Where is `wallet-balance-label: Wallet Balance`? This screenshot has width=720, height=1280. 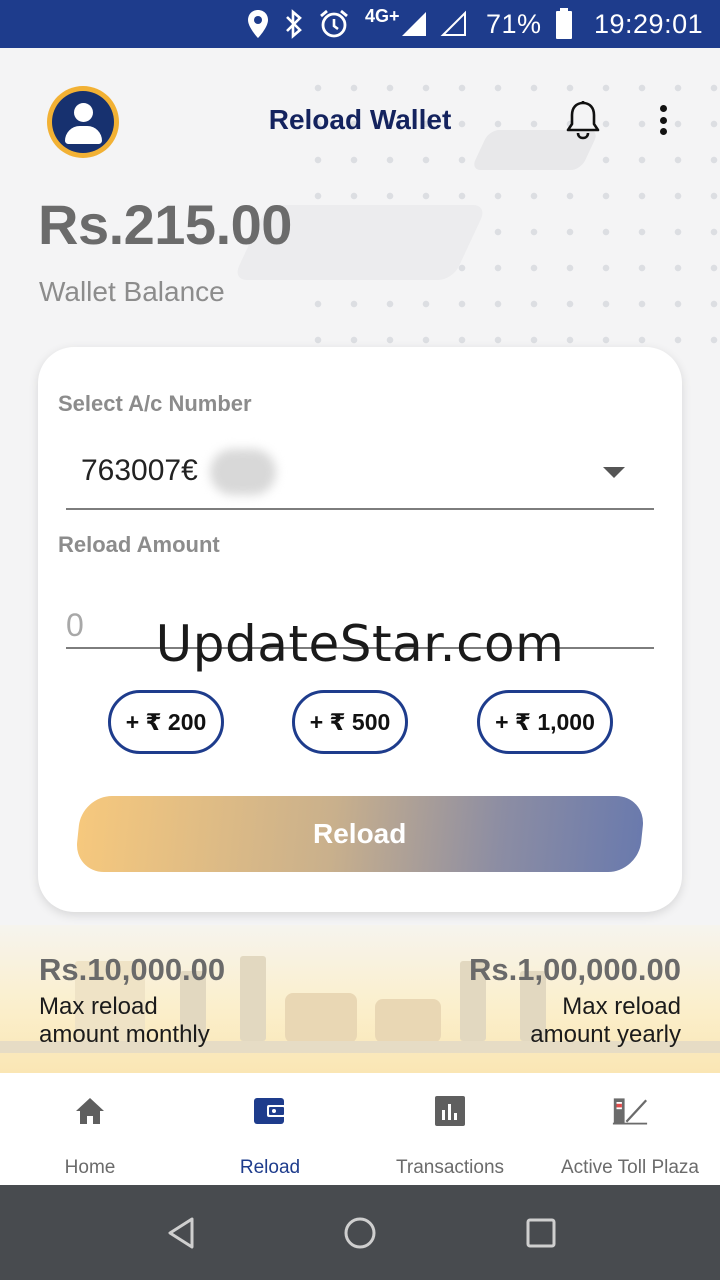 wallet-balance-label: Wallet Balance is located at coordinates (132, 291).